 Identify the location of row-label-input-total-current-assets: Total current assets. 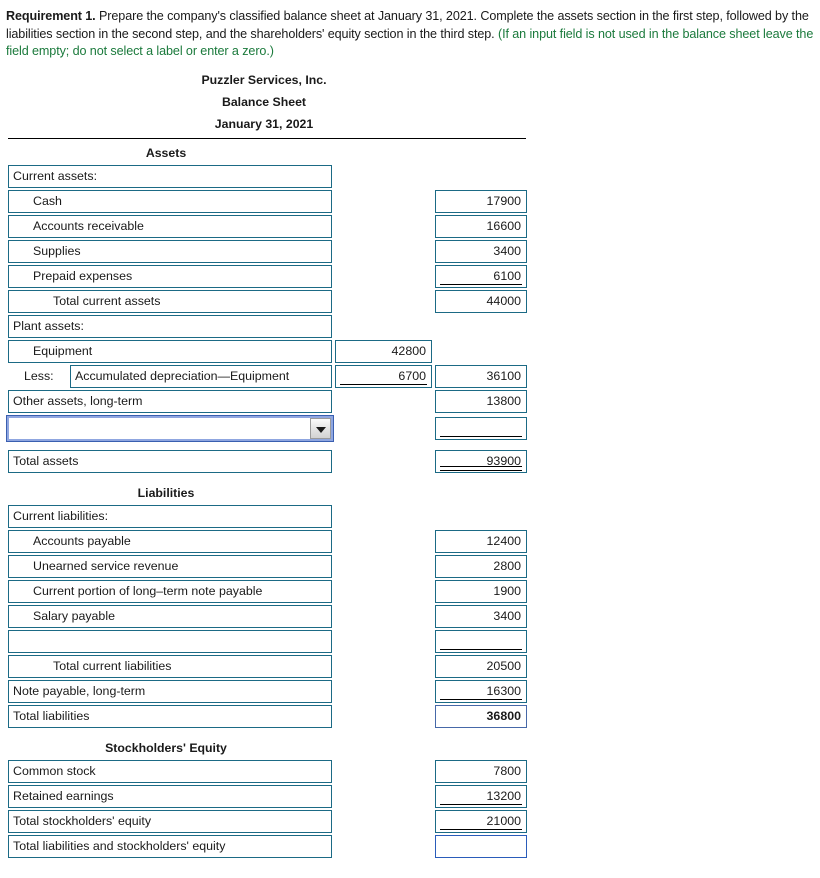
(170, 301).